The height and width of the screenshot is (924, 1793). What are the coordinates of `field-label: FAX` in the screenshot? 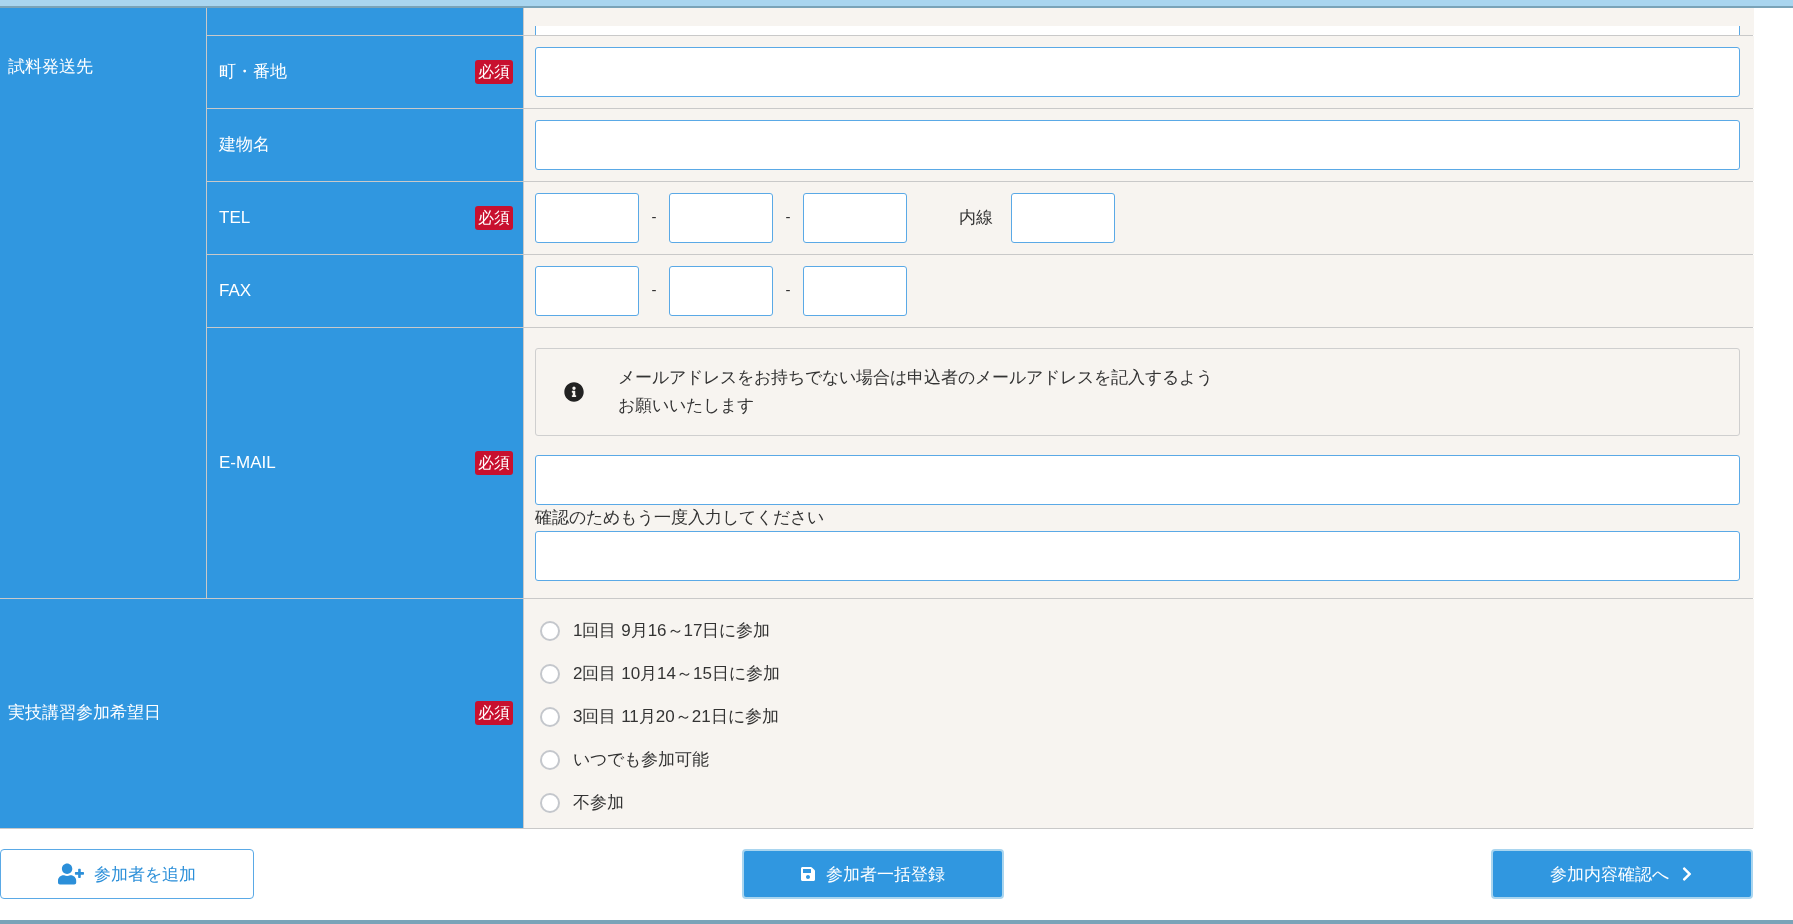 It's located at (235, 290).